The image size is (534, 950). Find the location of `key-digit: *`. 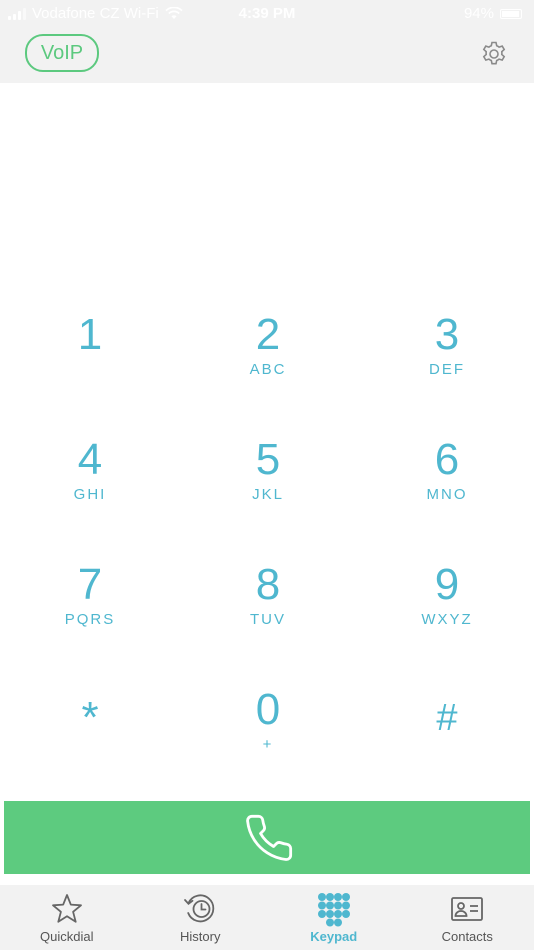

key-digit: * is located at coordinates (90, 717).